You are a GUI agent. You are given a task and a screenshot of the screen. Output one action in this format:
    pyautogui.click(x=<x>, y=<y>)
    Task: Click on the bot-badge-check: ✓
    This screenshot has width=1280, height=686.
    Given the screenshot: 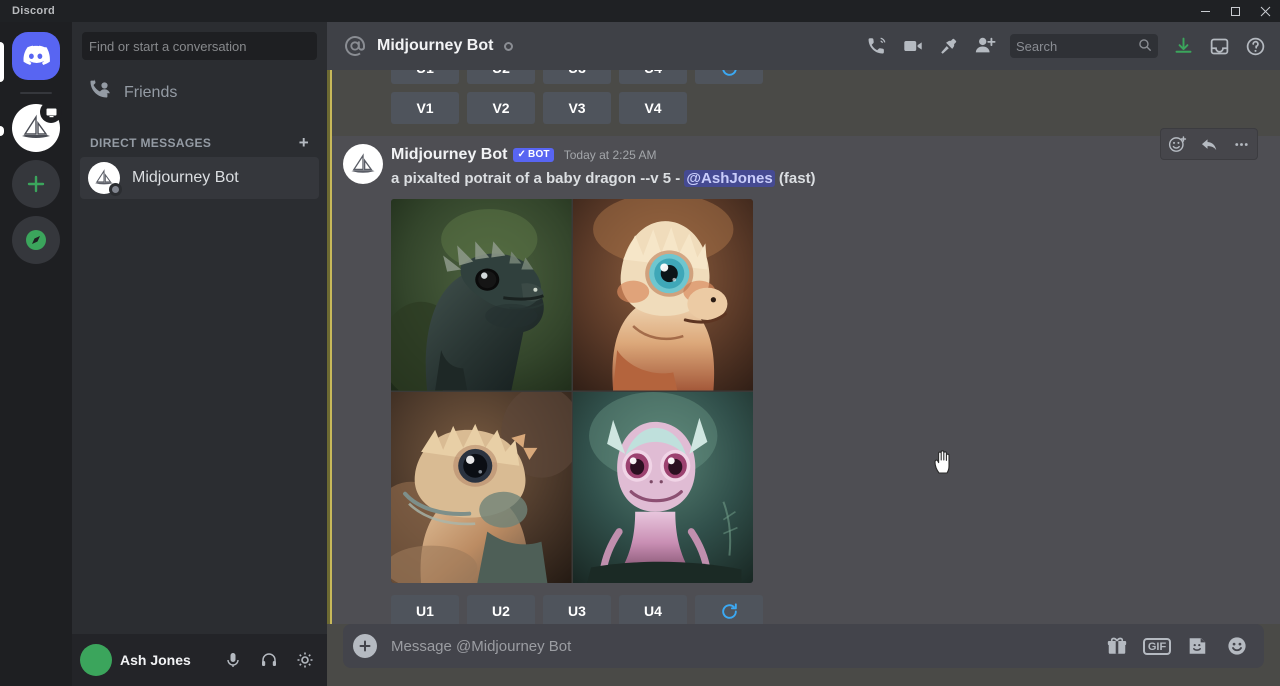 What is the action you would take?
    pyautogui.click(x=522, y=154)
    